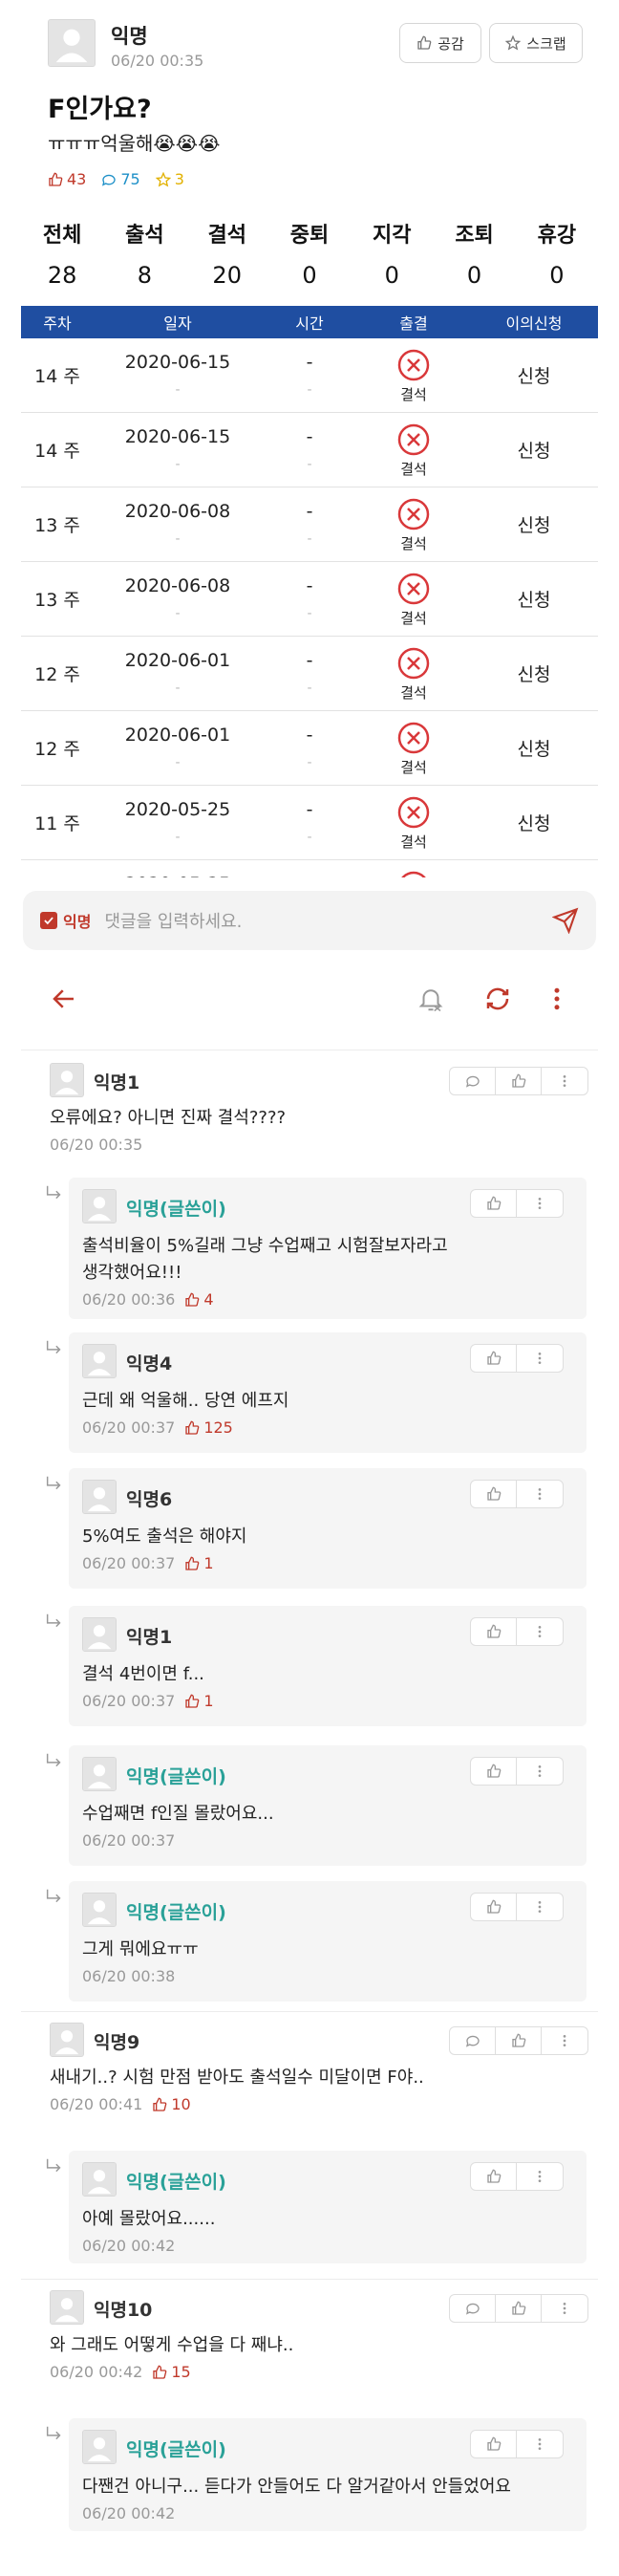 This screenshot has height=2576, width=619. What do you see at coordinates (178, 524) in the screenshot?
I see `date-cell: 2020-06-08 -` at bounding box center [178, 524].